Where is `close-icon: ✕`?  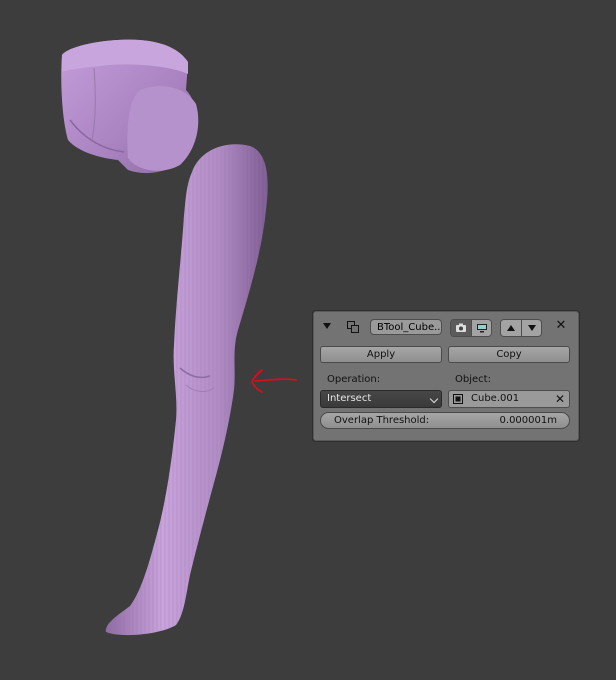 close-icon: ✕ is located at coordinates (561, 326).